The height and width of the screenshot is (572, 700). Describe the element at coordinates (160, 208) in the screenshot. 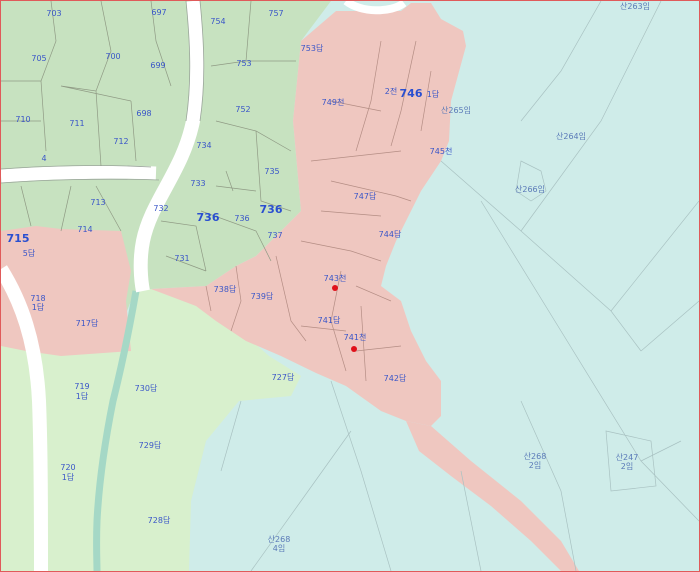

I see `parcel-label: 732` at that location.